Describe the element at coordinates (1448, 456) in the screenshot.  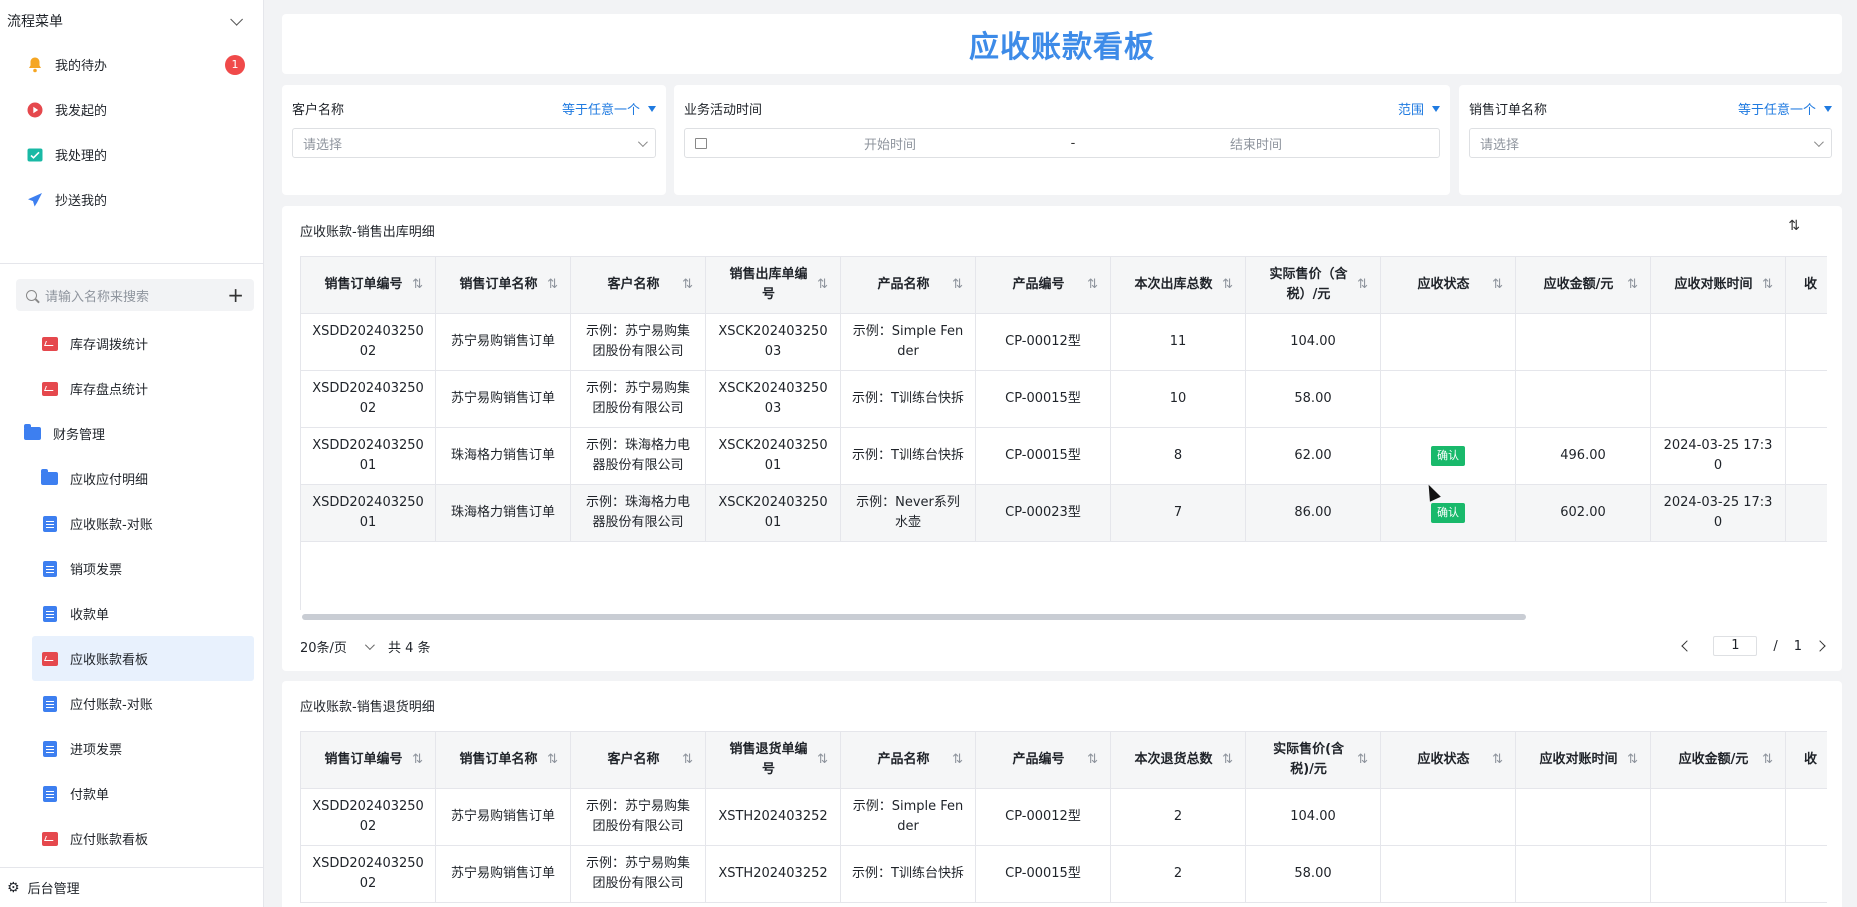
I see `table-cell: 确认` at that location.